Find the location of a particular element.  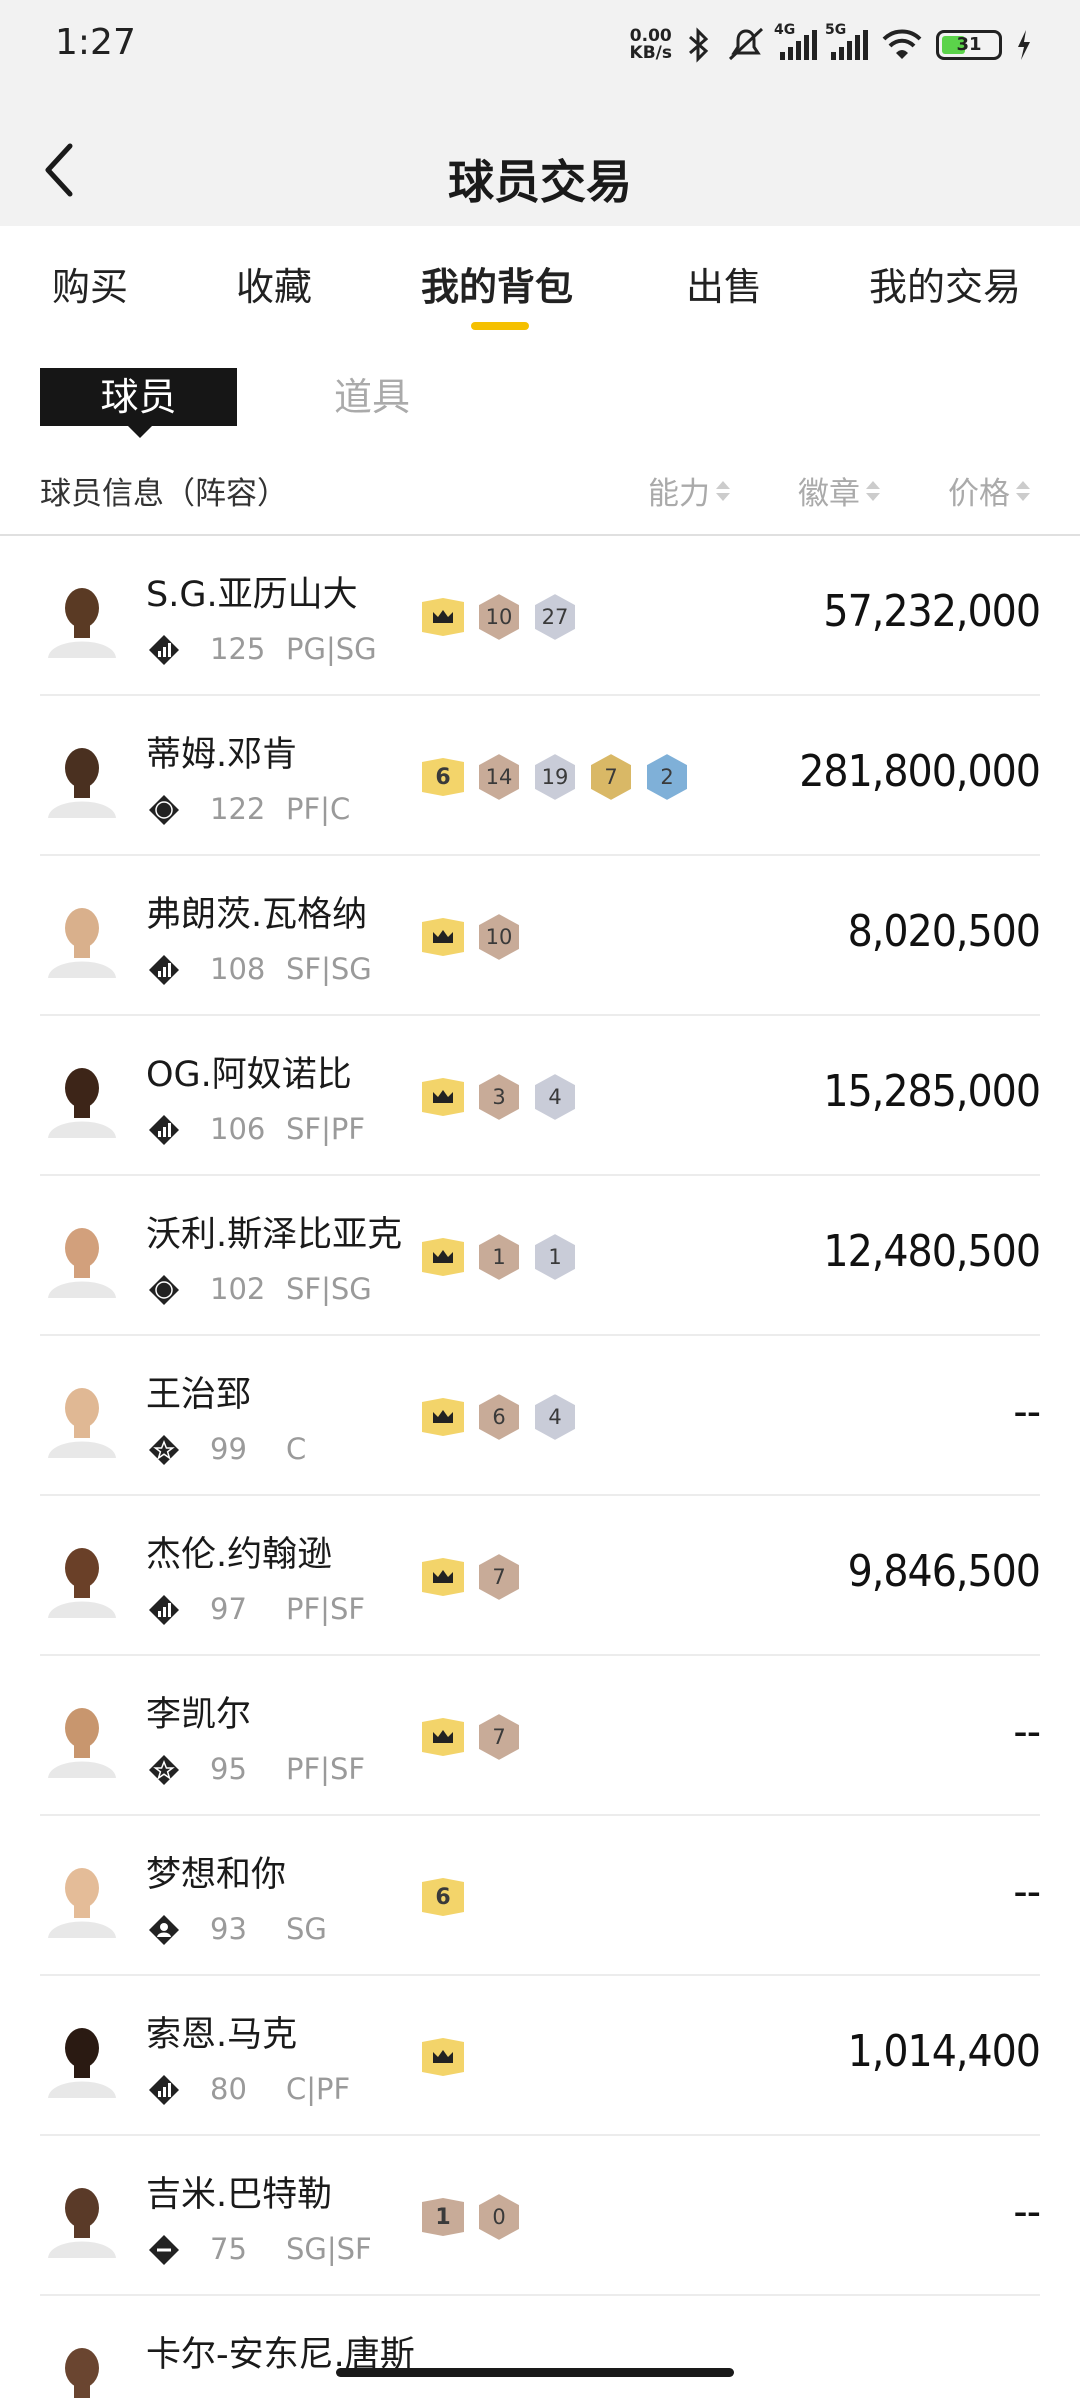

bluetooth-icon is located at coordinates (699, 45).